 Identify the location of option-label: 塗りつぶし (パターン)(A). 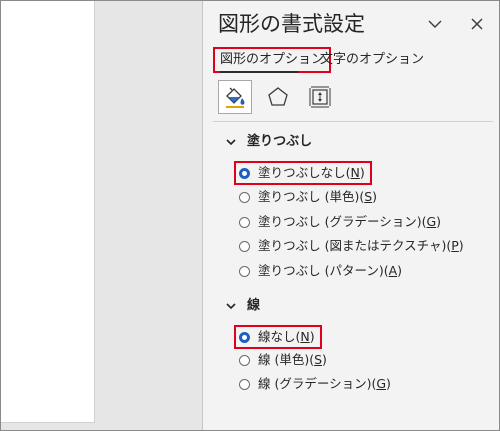
(330, 270).